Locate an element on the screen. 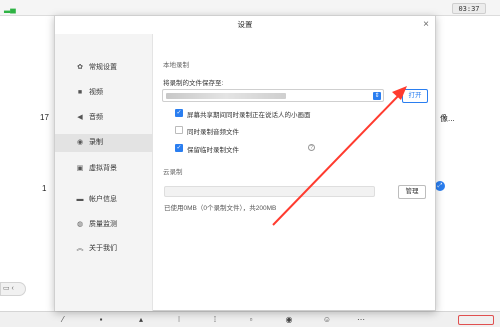 The height and width of the screenshot is (327, 500). sidebar-item-label: 录制 is located at coordinates (96, 142).